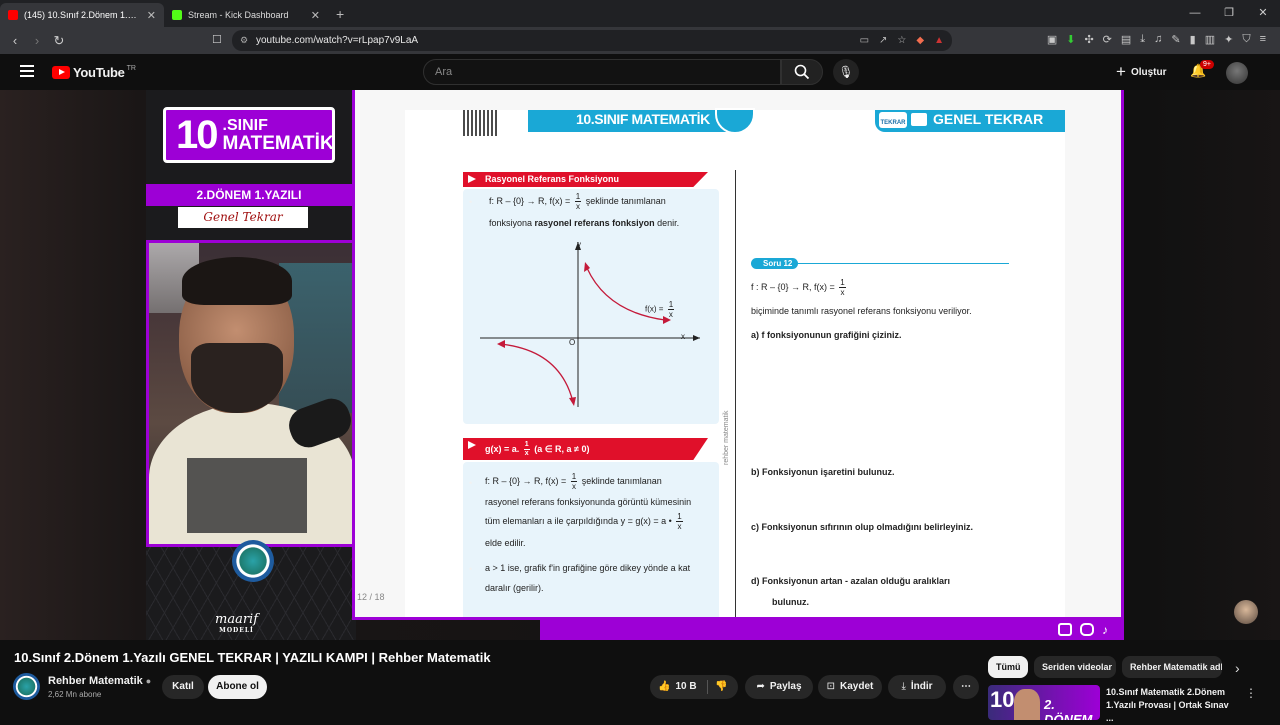 The height and width of the screenshot is (725, 1280). I want to click on tekrar-tag: TEKRAR, so click(893, 120).